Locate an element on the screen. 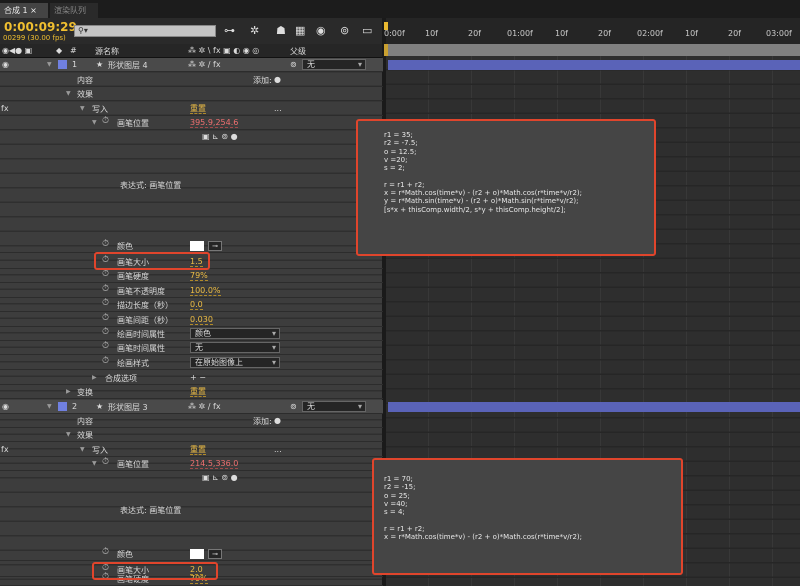  work-area-bar is located at coordinates (593, 50).